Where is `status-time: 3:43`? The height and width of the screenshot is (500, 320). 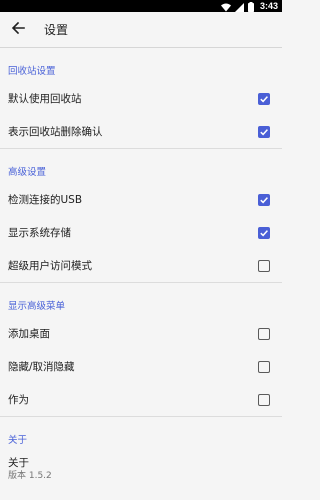 status-time: 3:43 is located at coordinates (268, 6).